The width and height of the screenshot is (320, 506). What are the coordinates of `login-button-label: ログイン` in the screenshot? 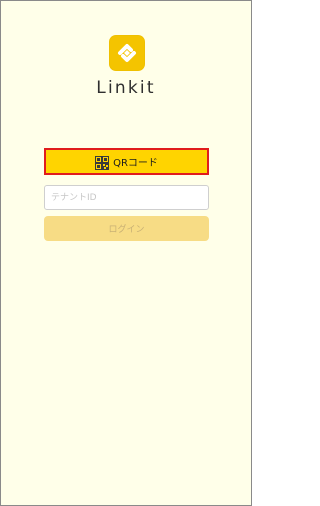 It's located at (126, 230).